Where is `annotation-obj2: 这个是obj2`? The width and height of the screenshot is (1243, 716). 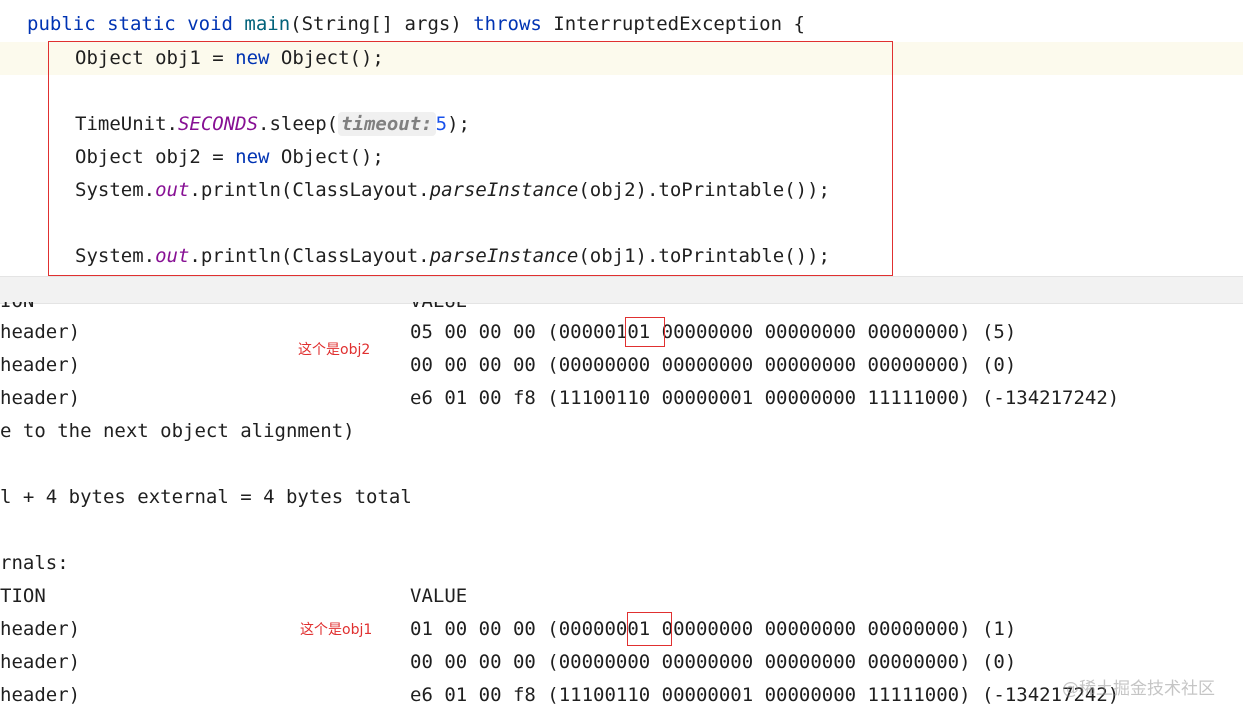
annotation-obj2: 这个是obj2 is located at coordinates (334, 350).